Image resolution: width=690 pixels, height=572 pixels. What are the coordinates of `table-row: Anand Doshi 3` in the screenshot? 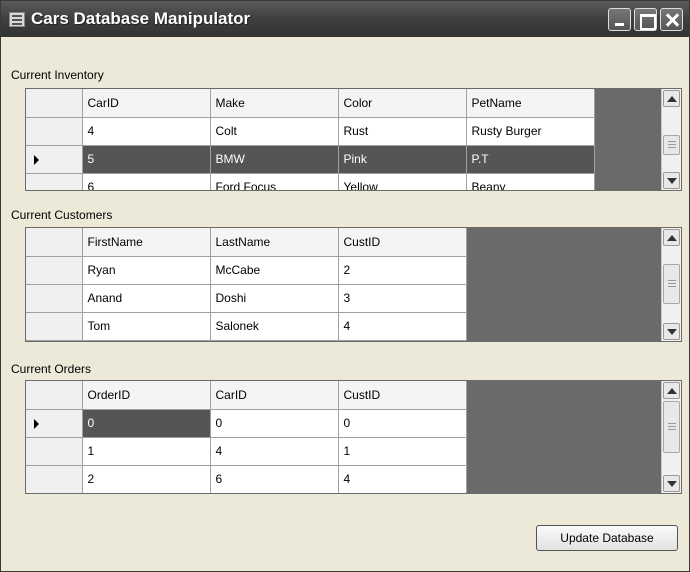 It's located at (246, 298).